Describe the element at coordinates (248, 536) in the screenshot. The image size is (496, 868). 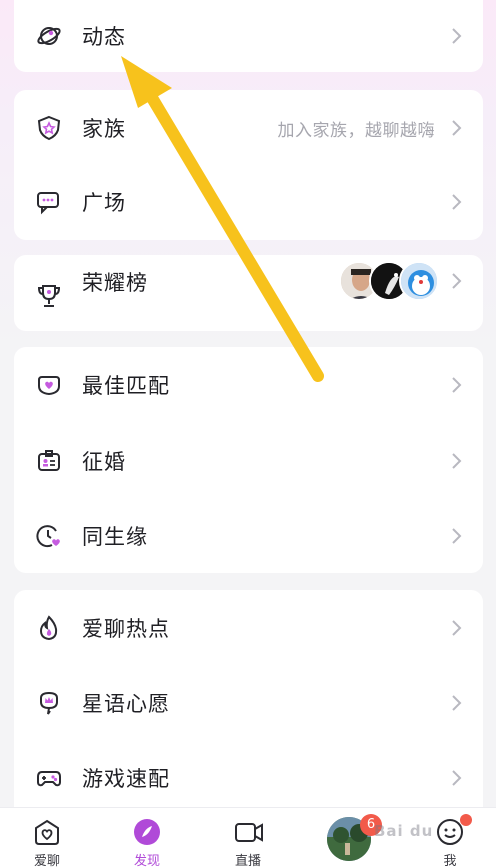
I see `menu-item-same-birth: 同生缘` at that location.